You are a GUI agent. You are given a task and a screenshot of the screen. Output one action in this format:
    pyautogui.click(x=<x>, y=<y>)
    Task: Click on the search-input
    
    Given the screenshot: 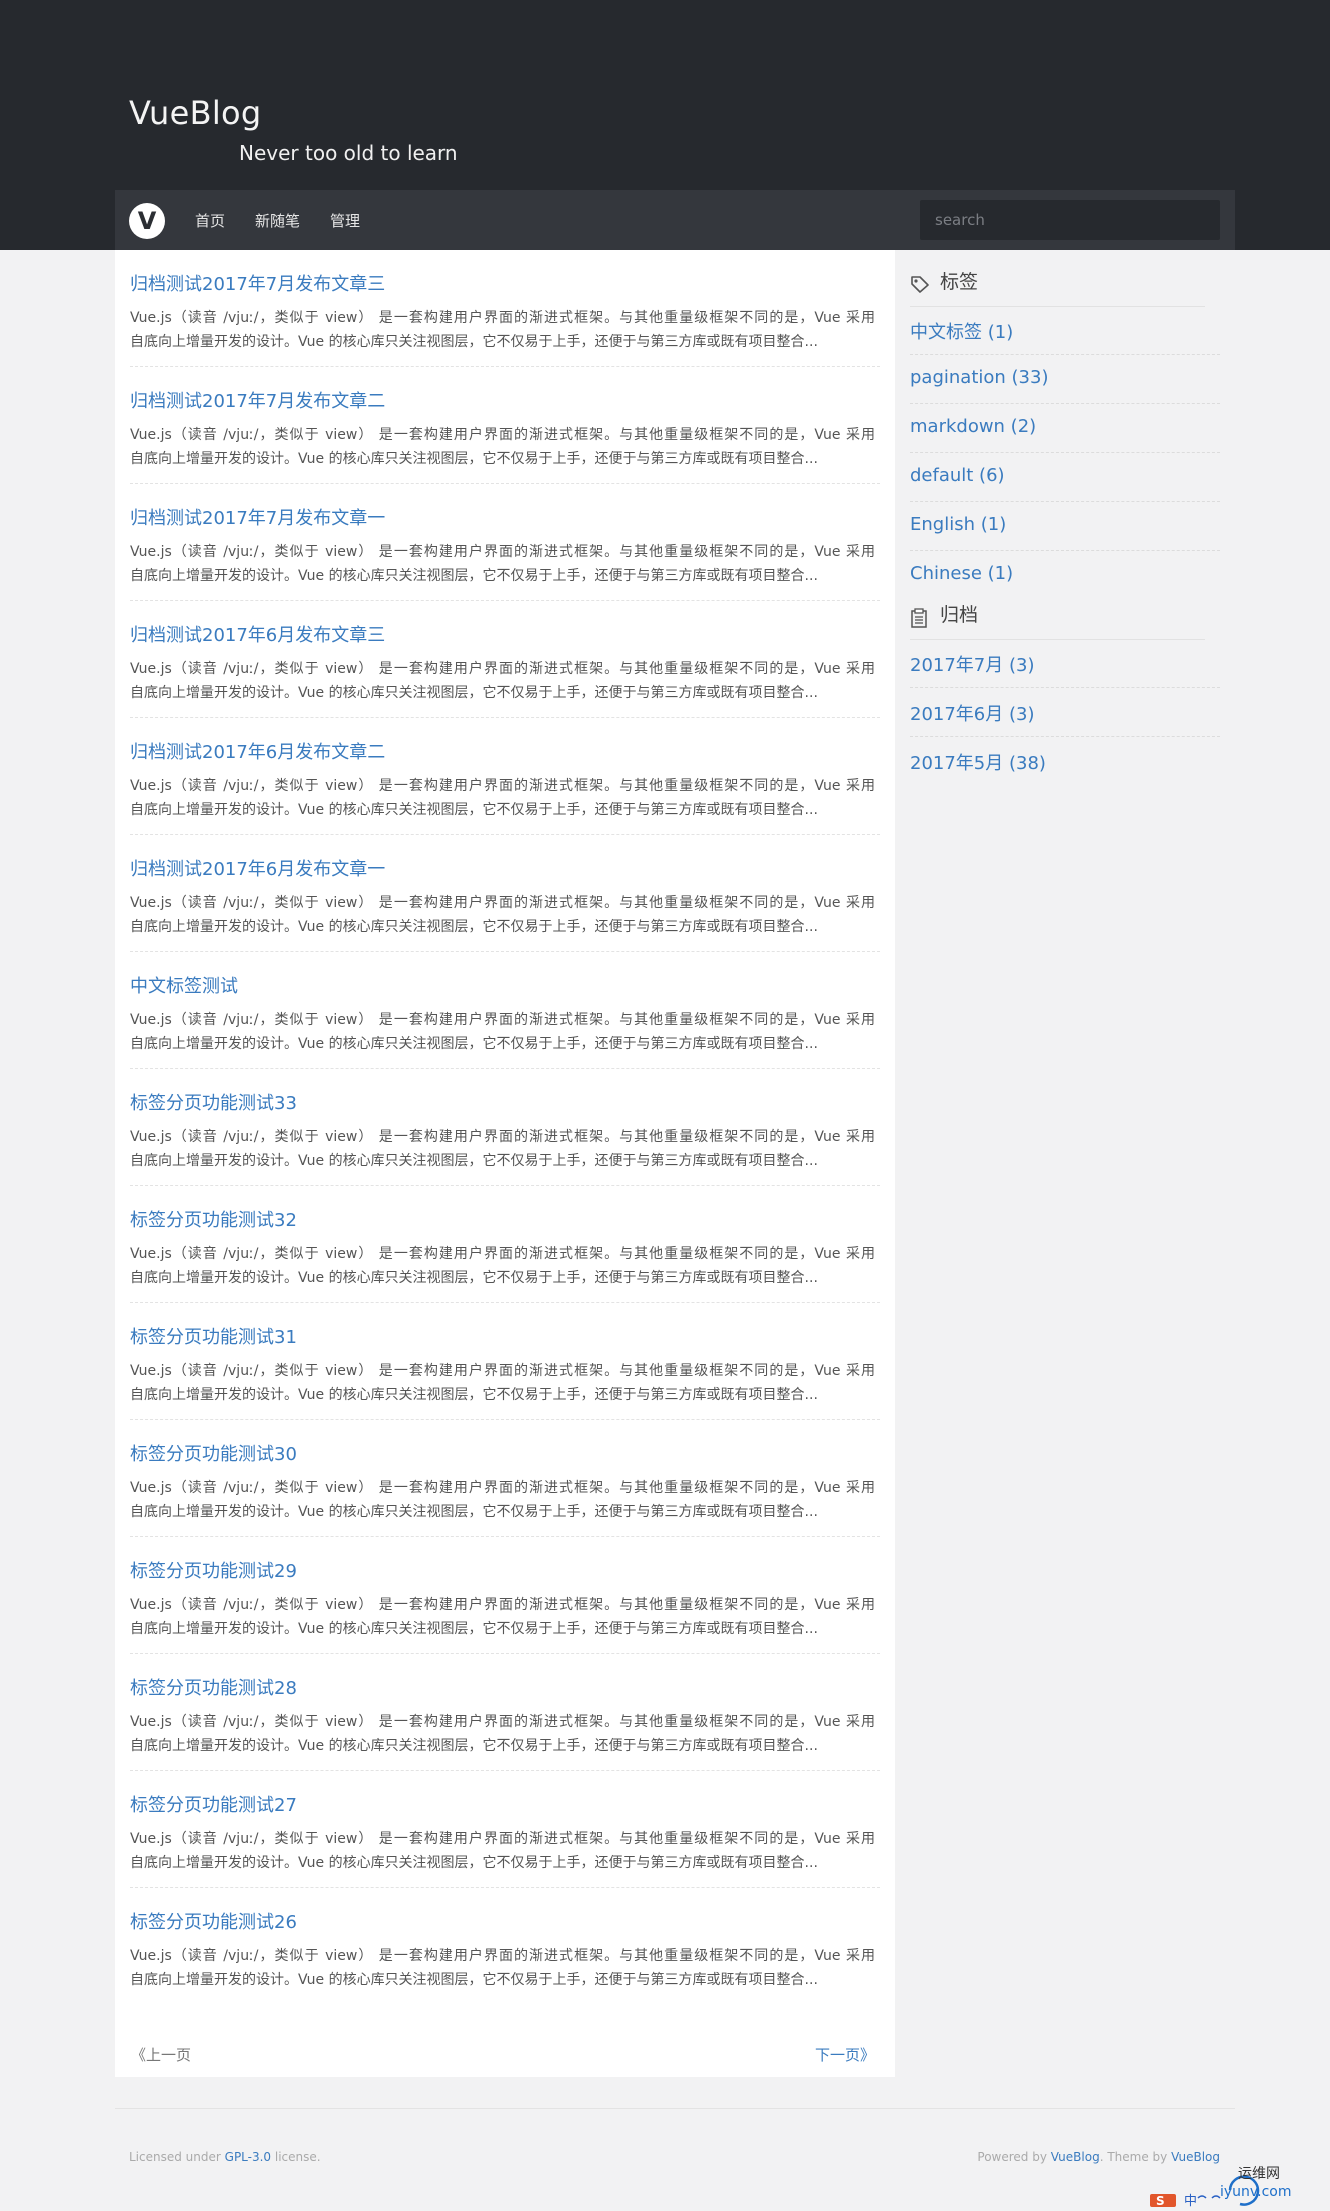 What is the action you would take?
    pyautogui.click(x=1070, y=220)
    